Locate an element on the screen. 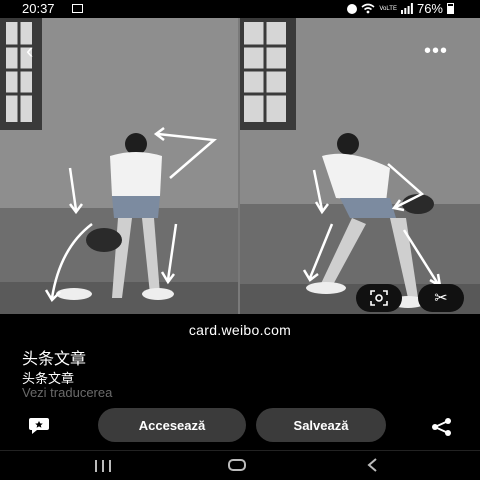 The width and height of the screenshot is (480, 480). back-arrow-icon: ‹ is located at coordinates (29, 51).